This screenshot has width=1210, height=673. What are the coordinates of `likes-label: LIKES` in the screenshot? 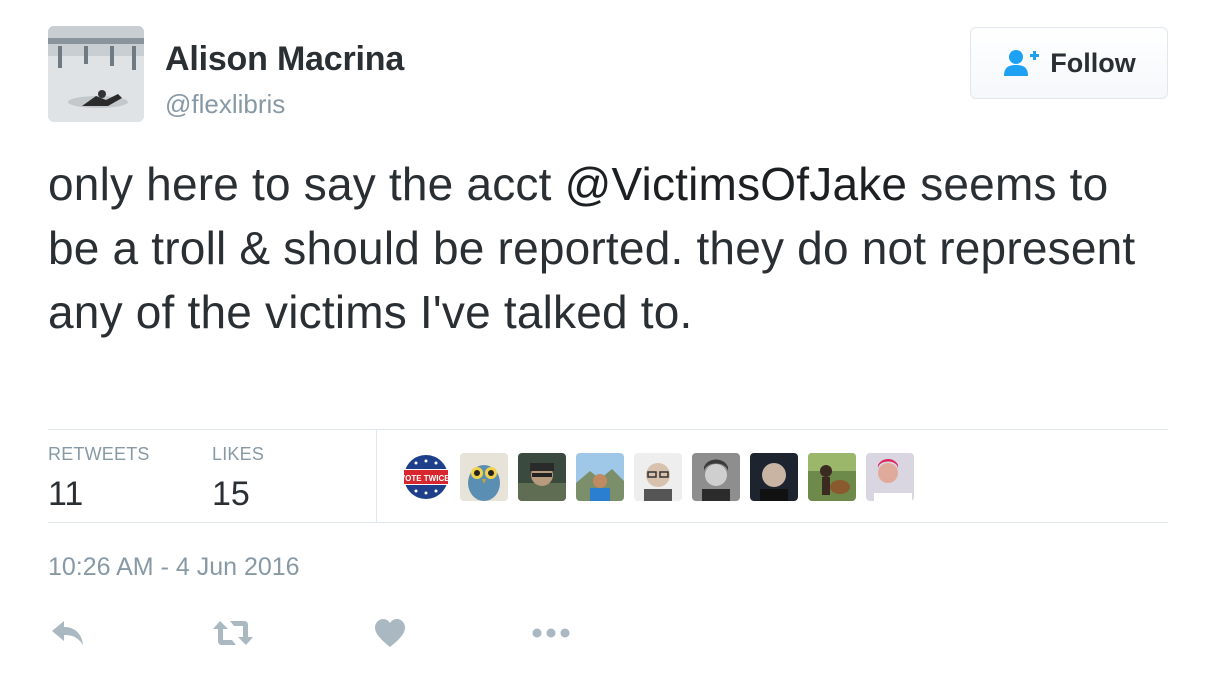 It's located at (238, 454).